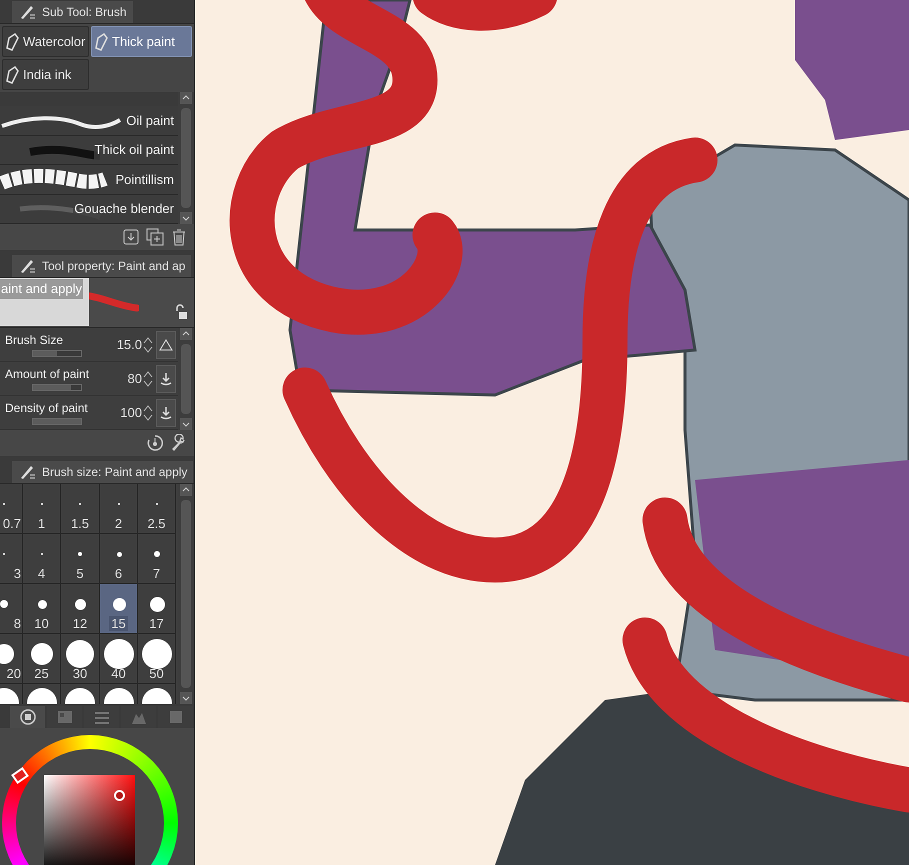  Describe the element at coordinates (42, 559) in the screenshot. I see `brush-size-option: 4` at that location.